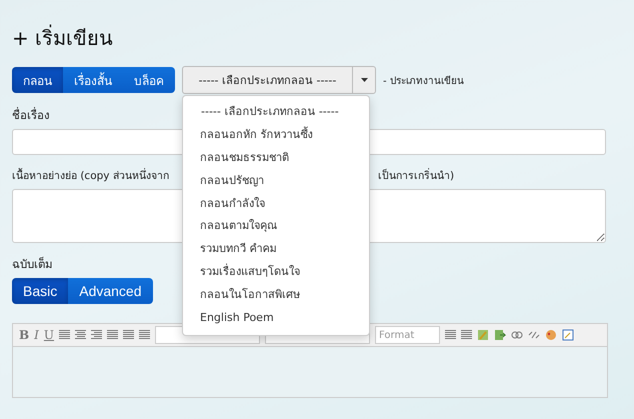  I want to click on field-label: เป็นการเกริ่นนำ), so click(416, 175).